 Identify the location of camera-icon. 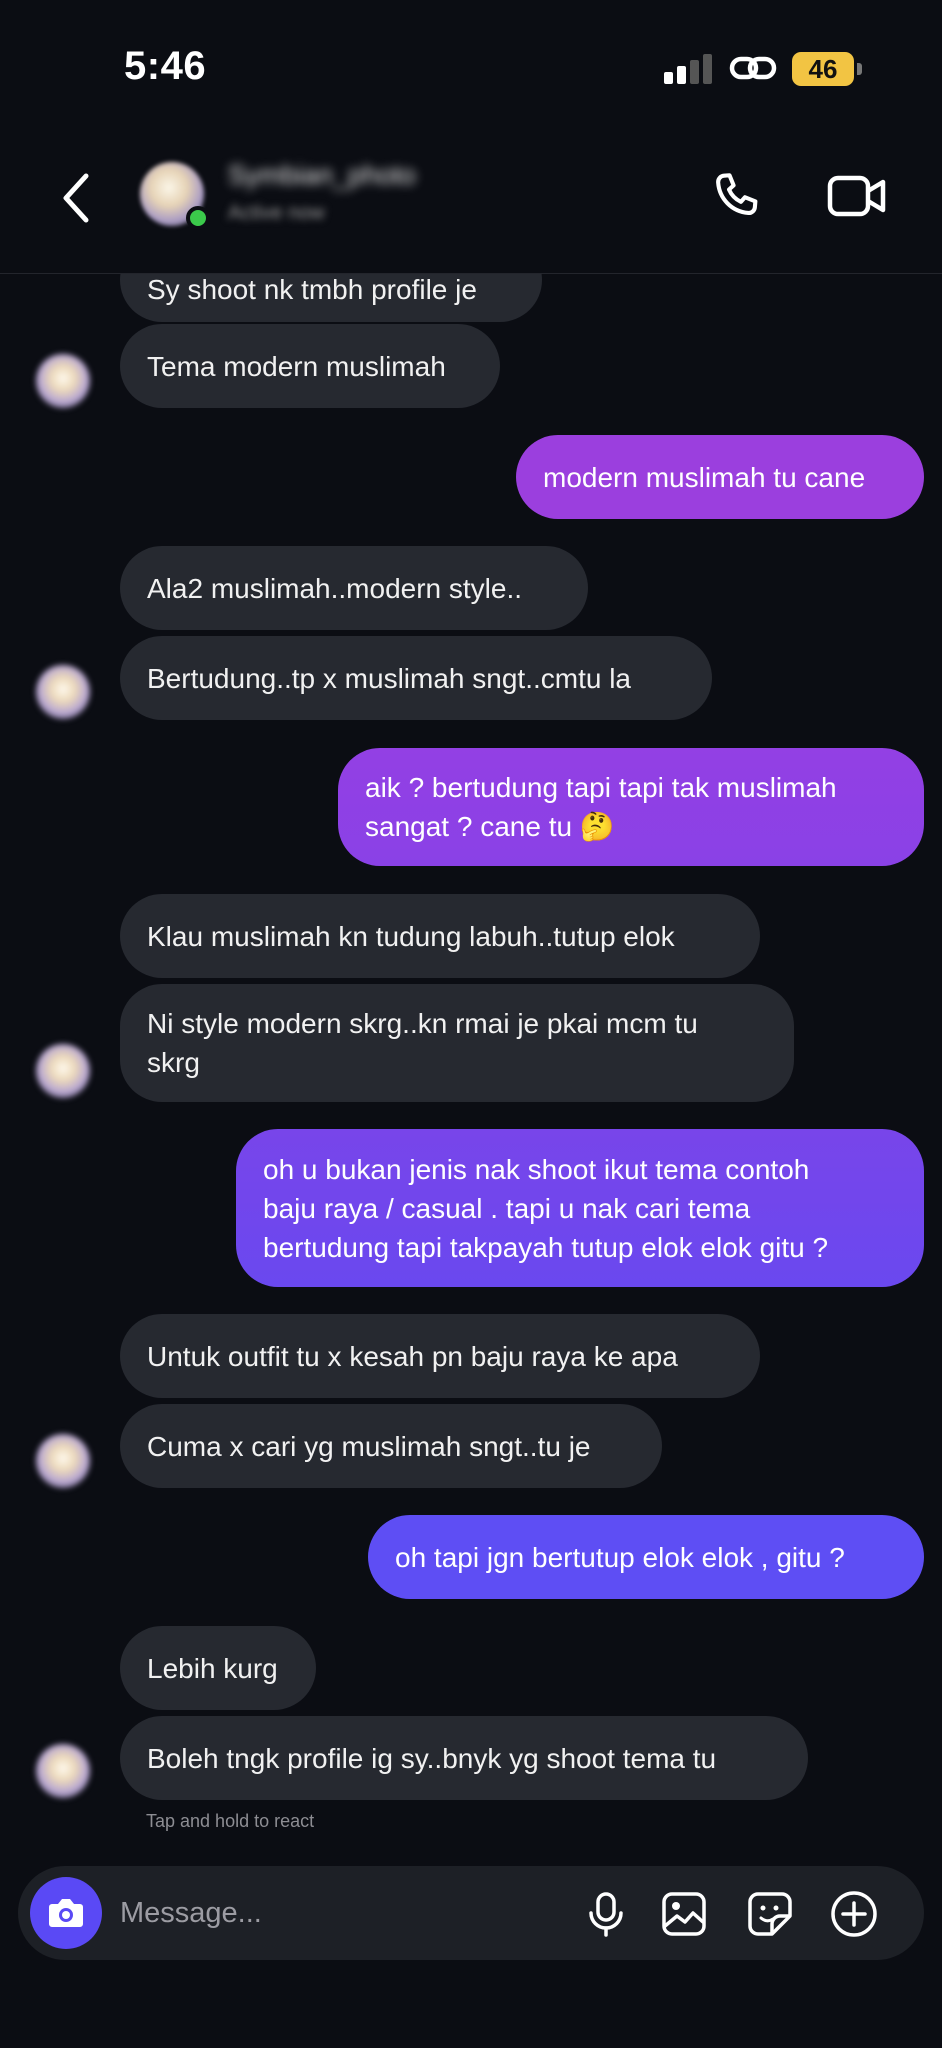
(66, 1913).